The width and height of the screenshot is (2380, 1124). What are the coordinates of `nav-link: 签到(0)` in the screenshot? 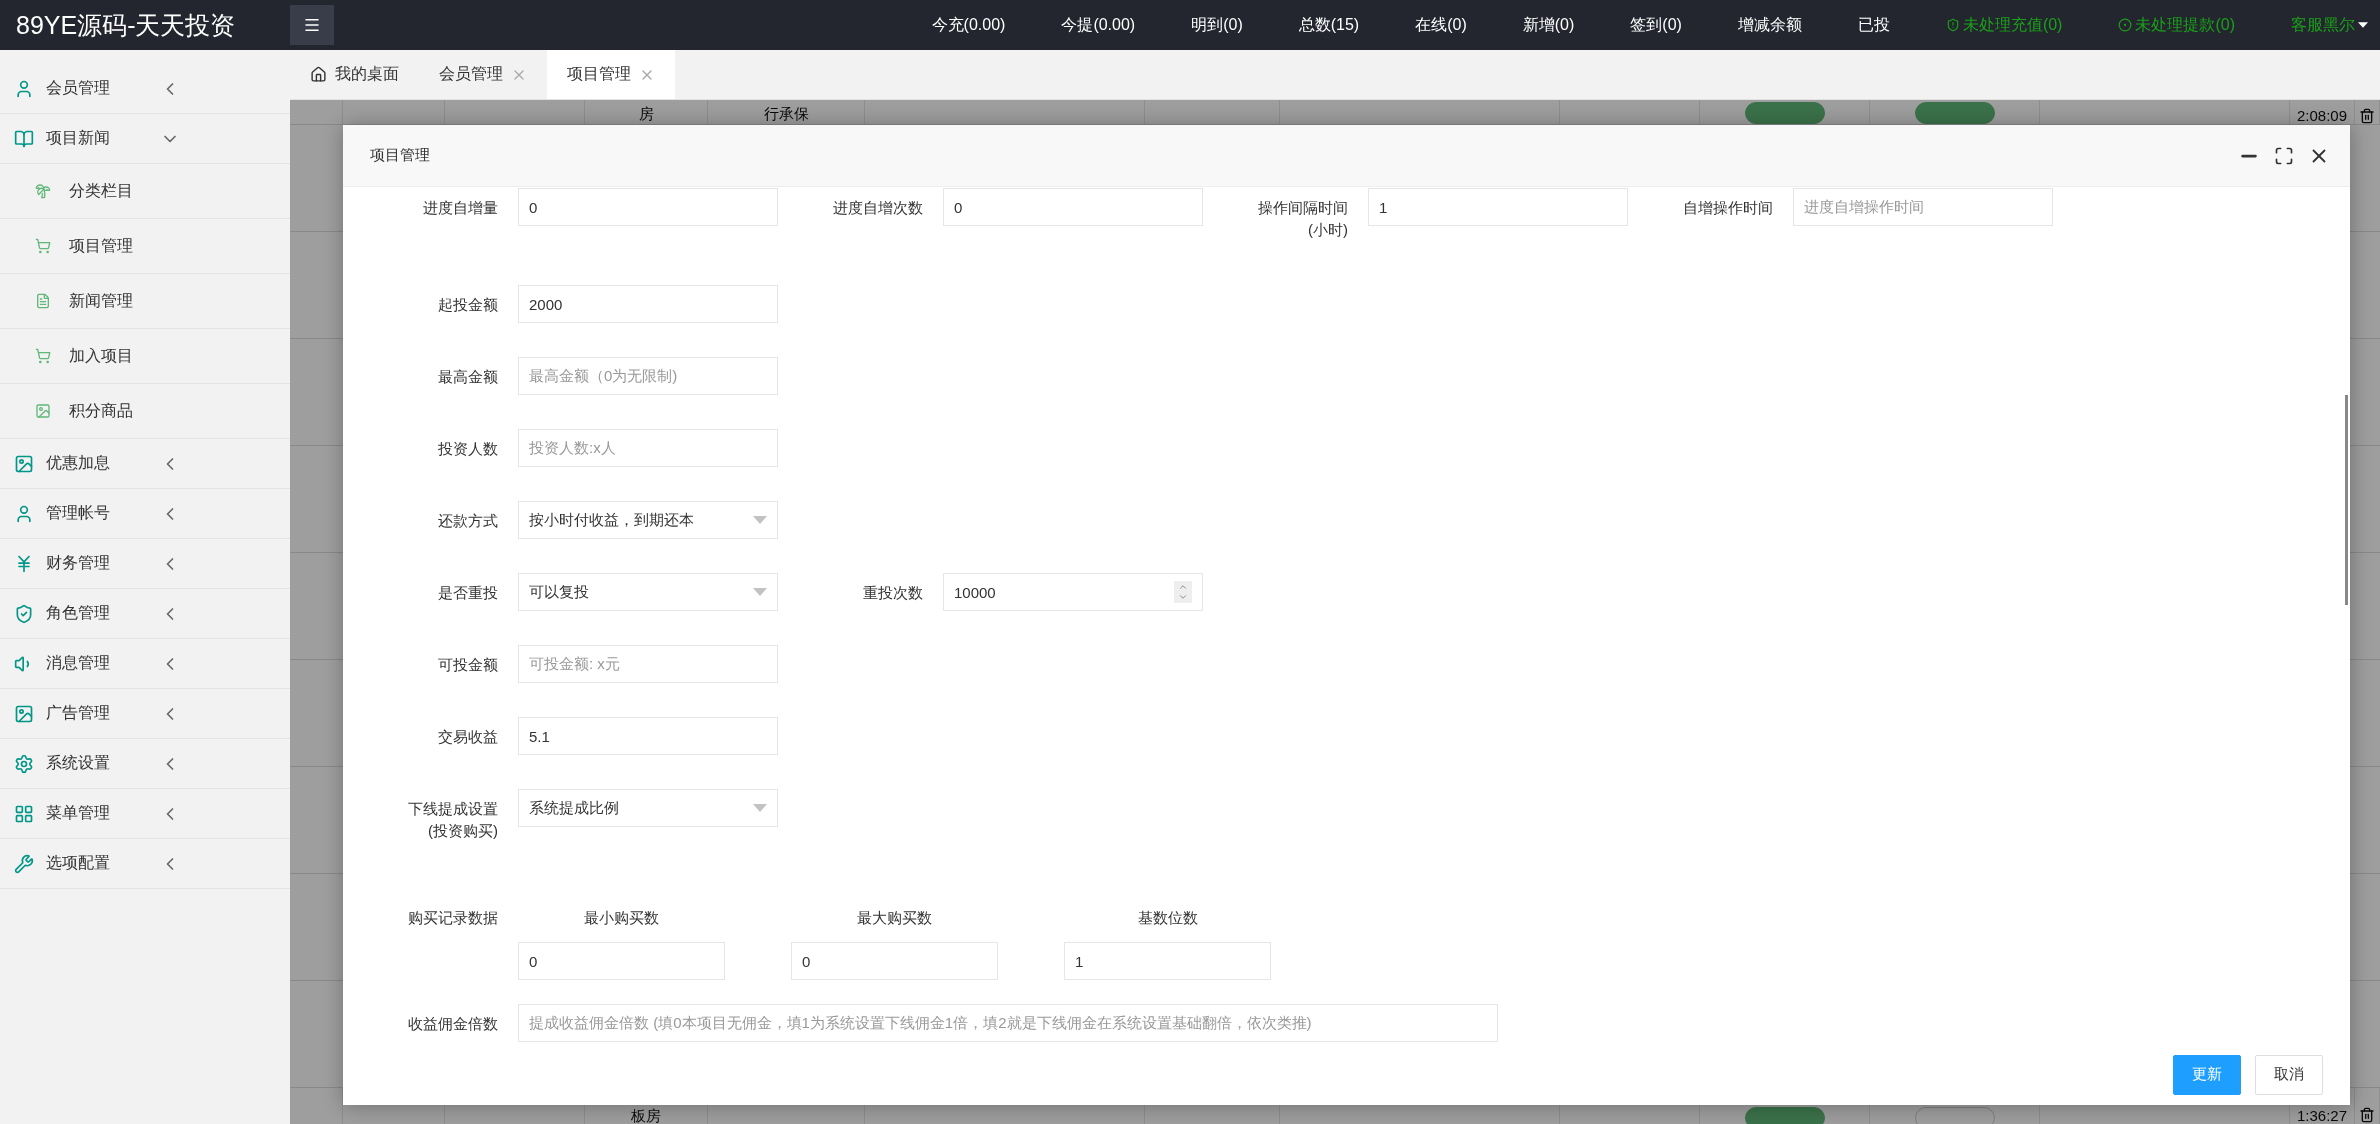 It's located at (1656, 25).